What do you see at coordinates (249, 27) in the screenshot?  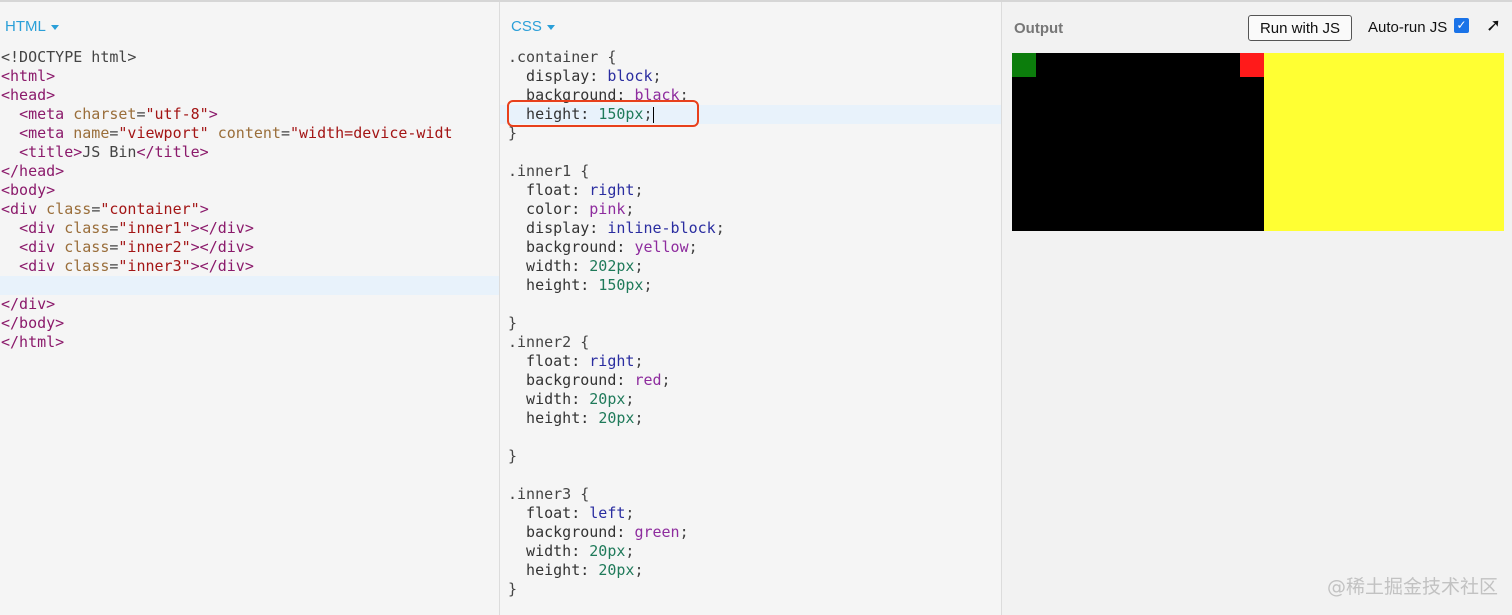 I see `html-pane-header: HTML` at bounding box center [249, 27].